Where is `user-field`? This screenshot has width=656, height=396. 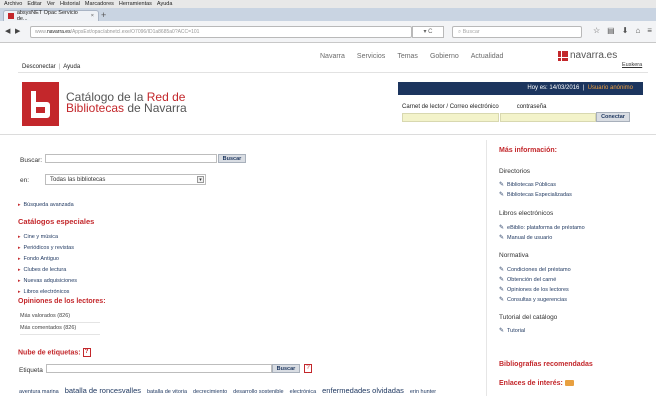 user-field is located at coordinates (450, 117).